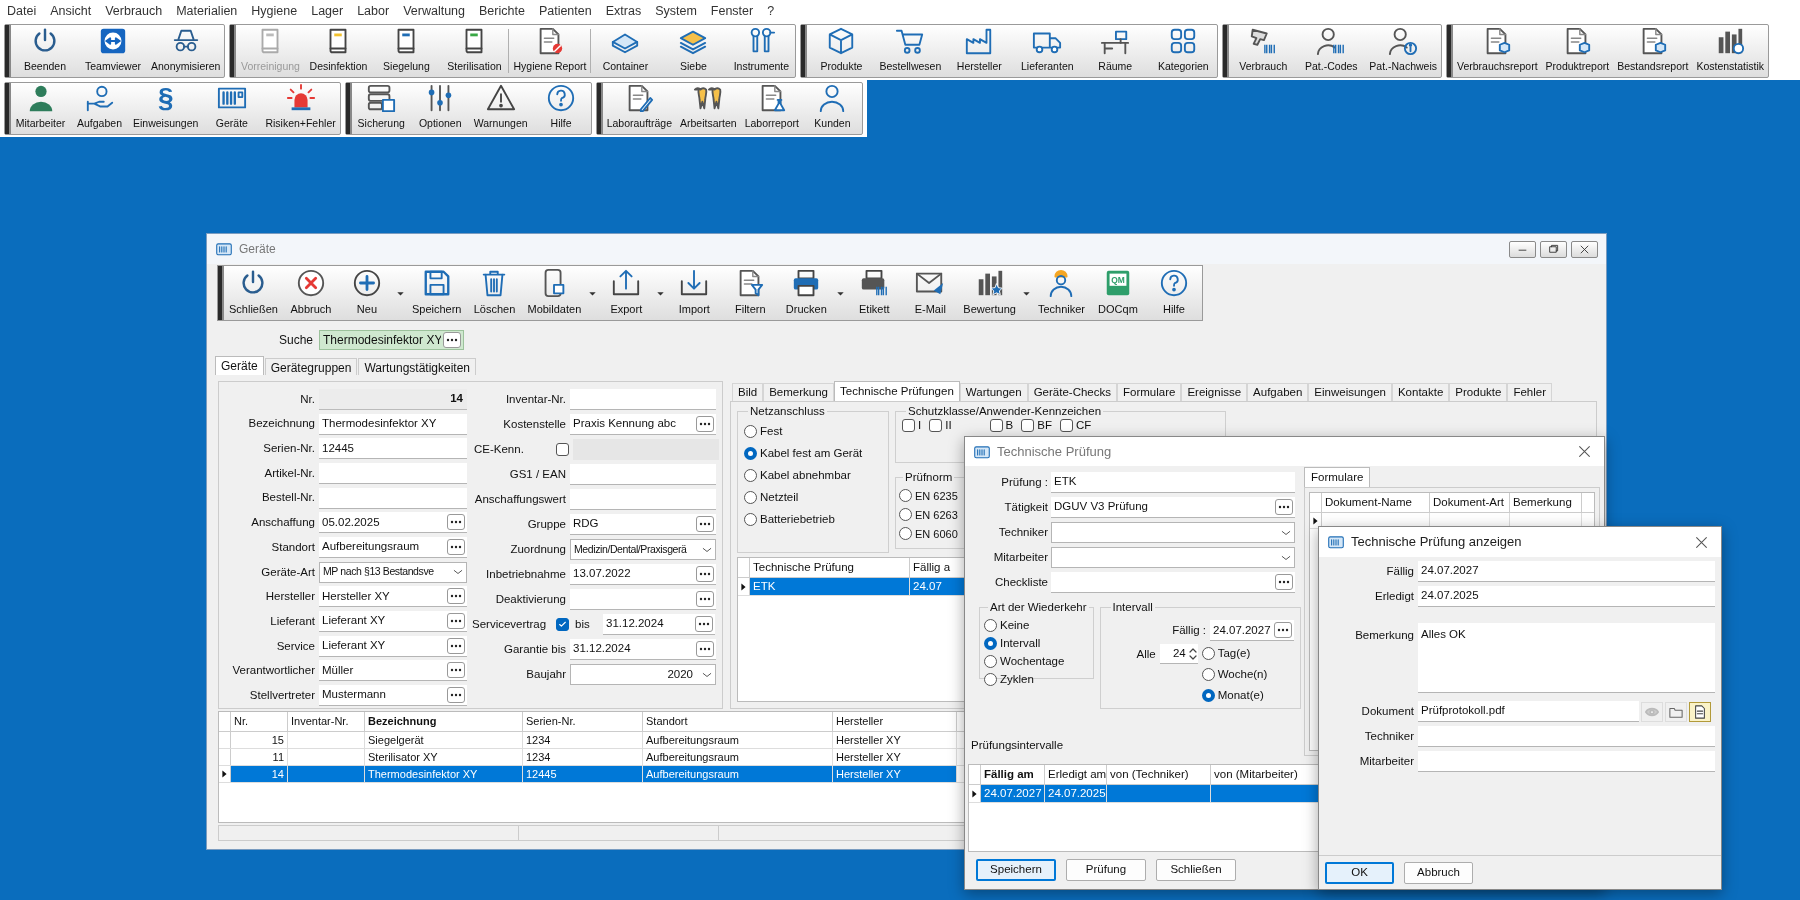 Image resolution: width=1800 pixels, height=900 pixels. I want to click on column-header: Erledigt am, so click(1076, 774).